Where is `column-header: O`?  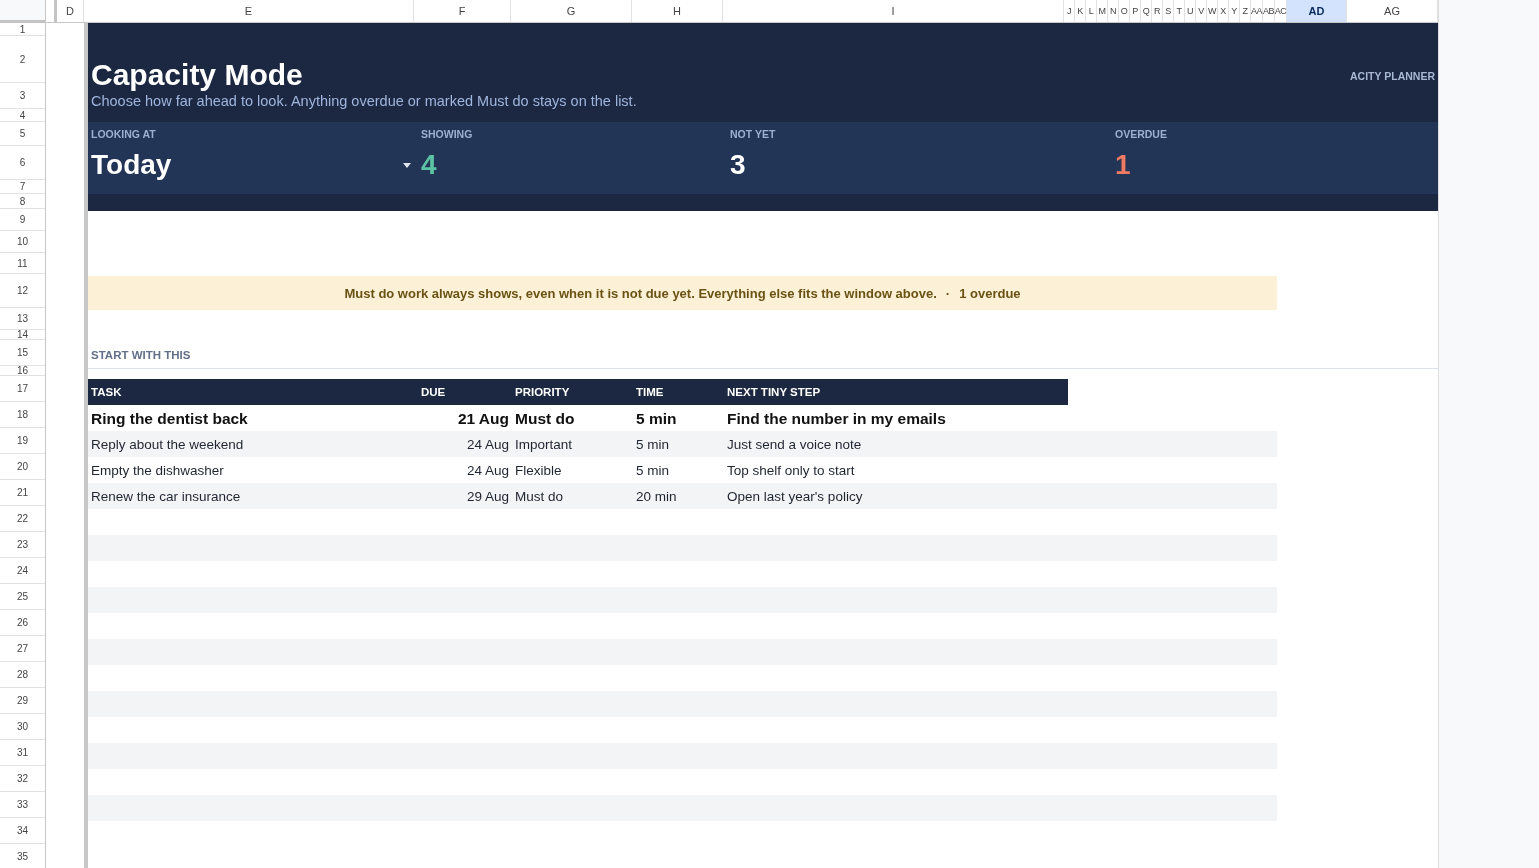 column-header: O is located at coordinates (1124, 11).